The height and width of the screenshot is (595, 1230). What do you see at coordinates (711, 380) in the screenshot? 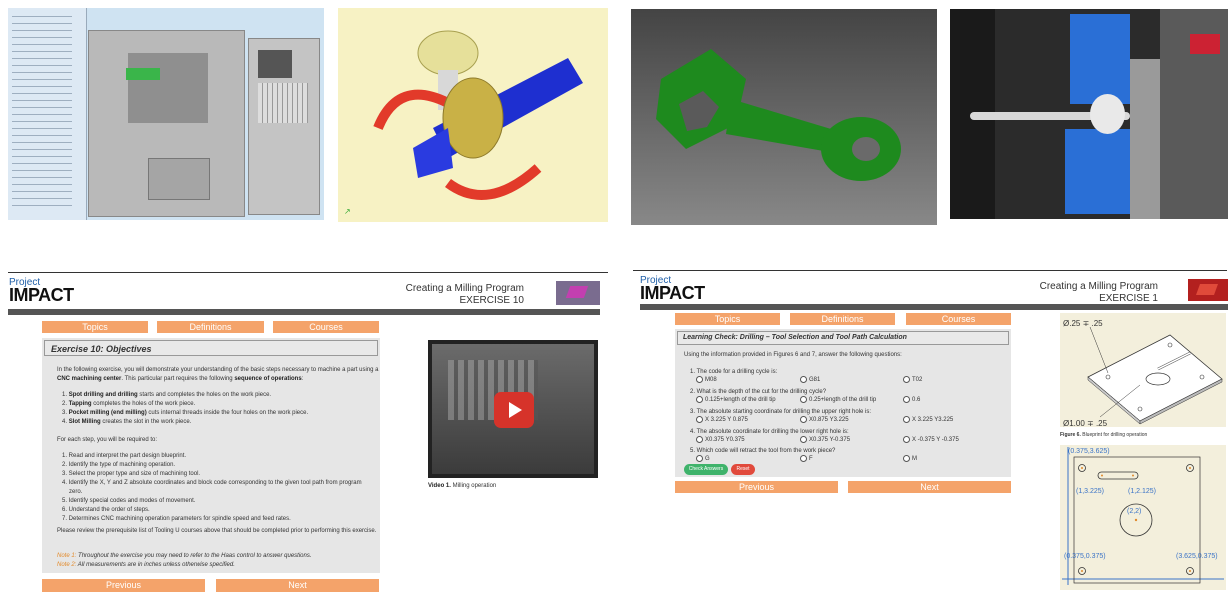
I see `ex1-q1-opt-a-label: M08` at bounding box center [711, 380].